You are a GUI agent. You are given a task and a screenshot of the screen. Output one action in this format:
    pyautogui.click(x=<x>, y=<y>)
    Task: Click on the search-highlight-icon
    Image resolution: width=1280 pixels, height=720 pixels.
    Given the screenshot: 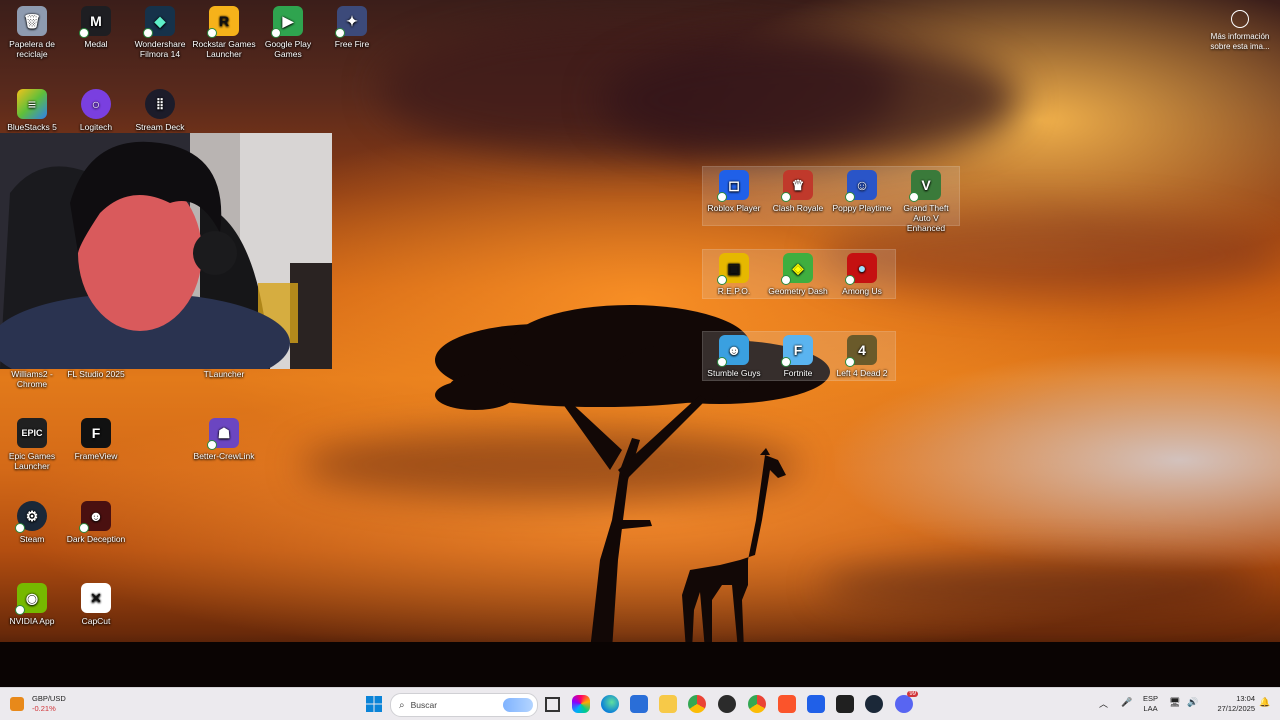 What is the action you would take?
    pyautogui.click(x=518, y=705)
    